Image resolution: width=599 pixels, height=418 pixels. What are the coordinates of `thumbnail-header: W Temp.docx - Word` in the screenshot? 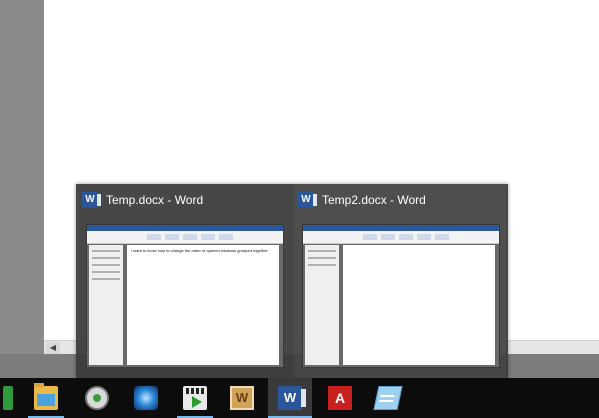 It's located at (142, 200).